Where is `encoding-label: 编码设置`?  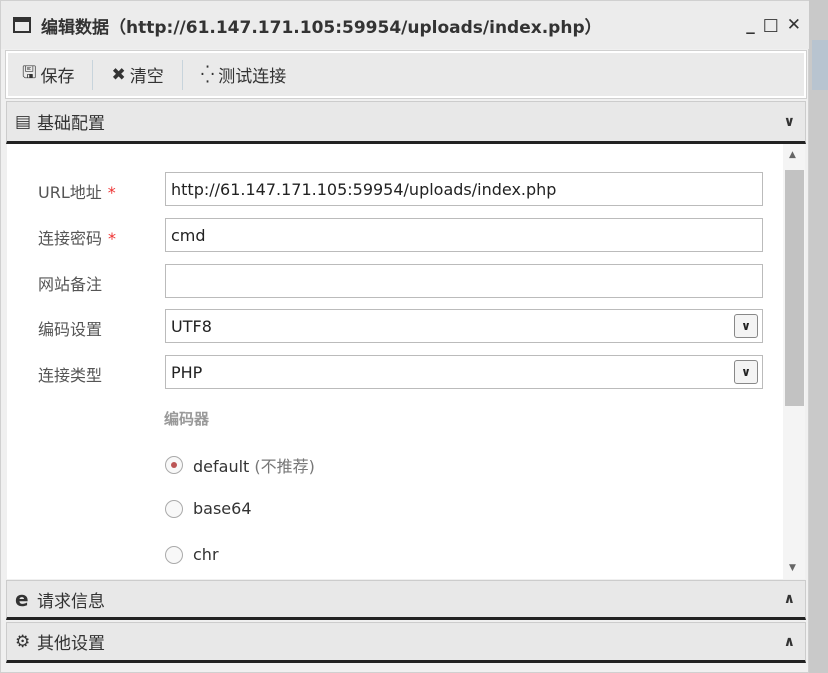 encoding-label: 编码设置 is located at coordinates (70, 329).